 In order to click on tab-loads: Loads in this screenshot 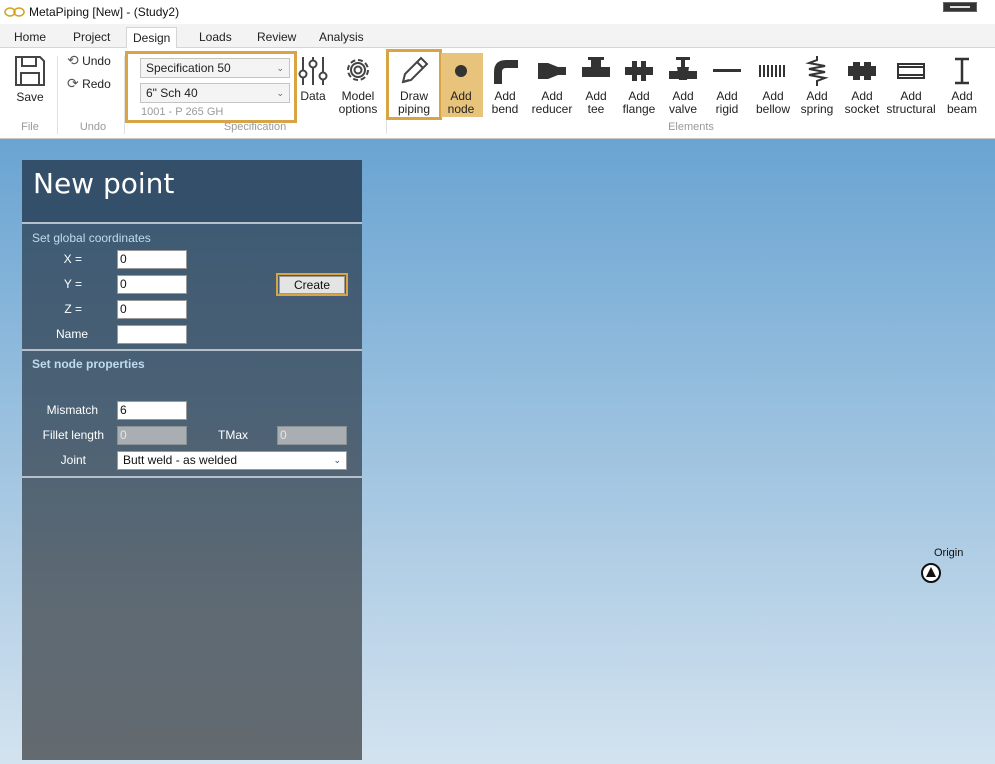, I will do `click(215, 37)`.